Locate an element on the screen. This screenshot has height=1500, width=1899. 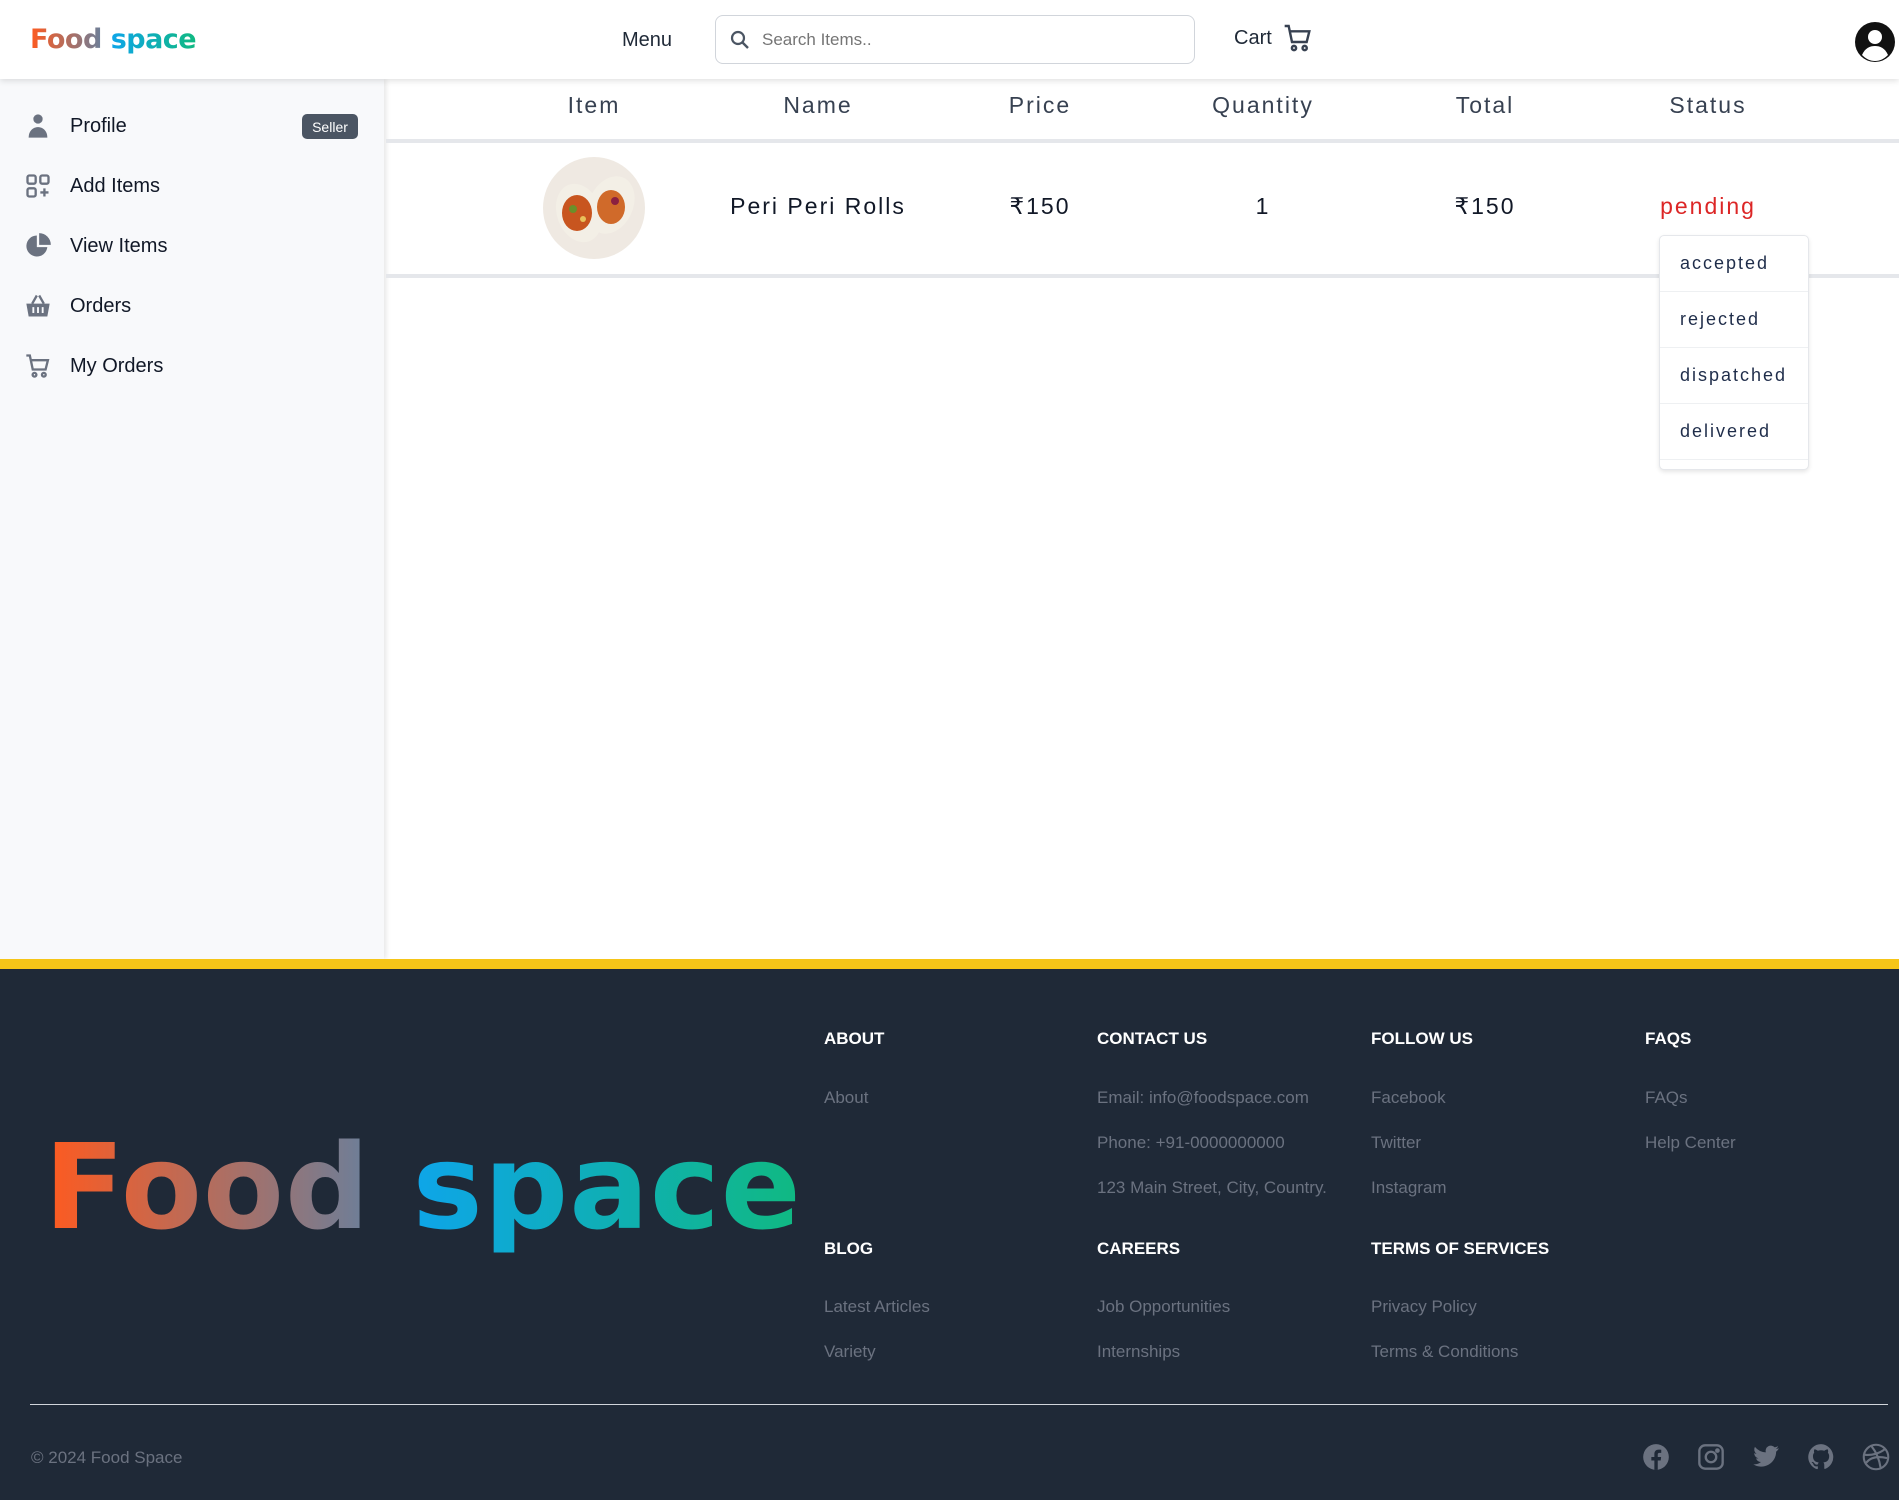
sidebar-item-label: Profile is located at coordinates (98, 125).